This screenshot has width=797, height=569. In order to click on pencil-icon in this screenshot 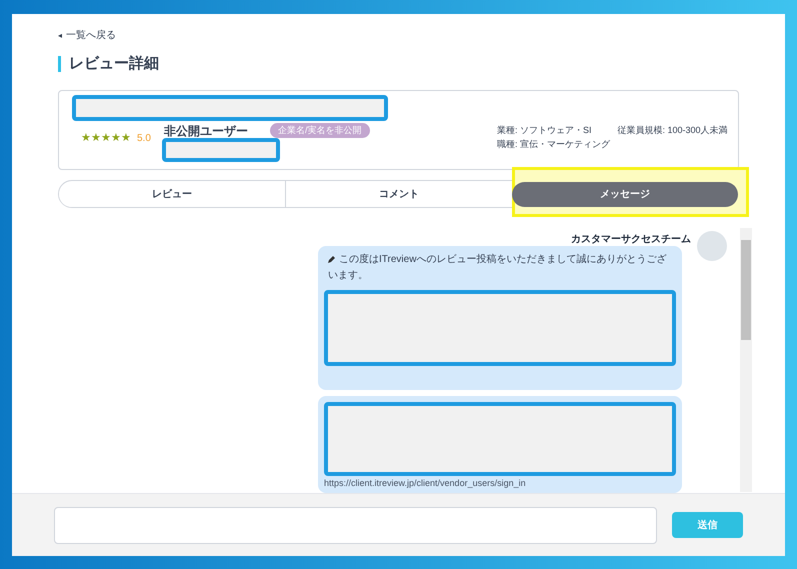, I will do `click(332, 259)`.